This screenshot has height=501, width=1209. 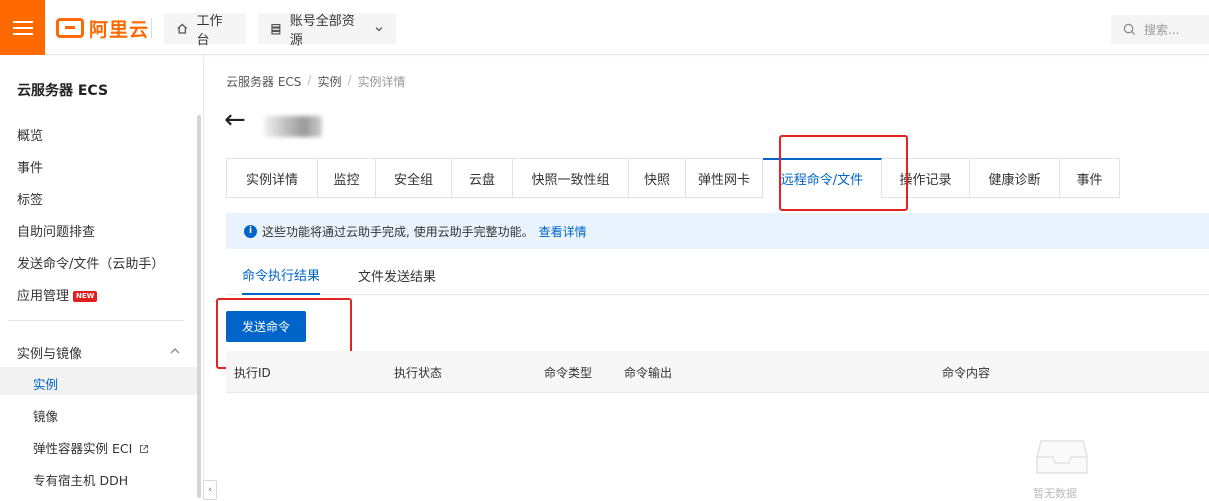 I want to click on sidebar-item-eci: 弹性容器实例 ECI, so click(x=91, y=447).